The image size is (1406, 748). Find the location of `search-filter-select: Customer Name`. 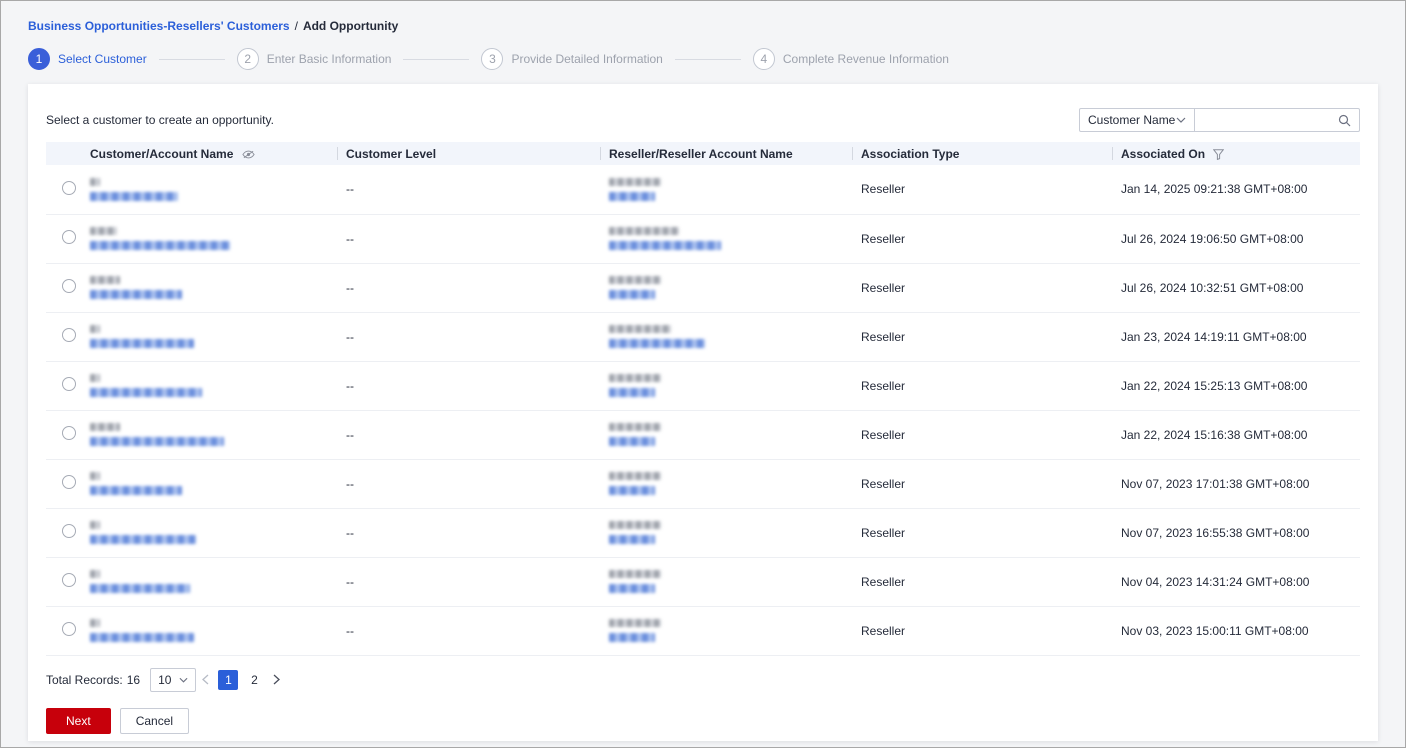

search-filter-select: Customer Name is located at coordinates (1137, 120).